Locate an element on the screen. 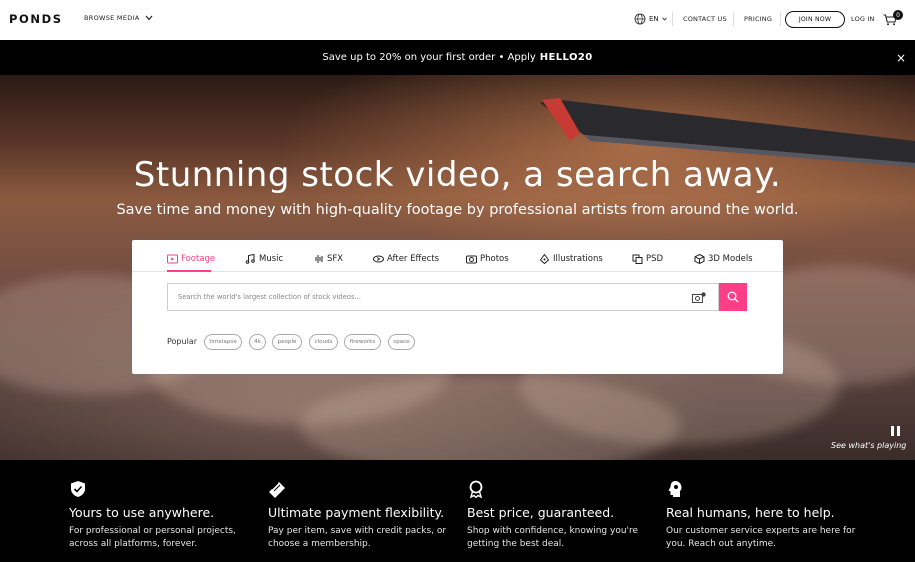 The image size is (915, 562). popular-chip: timelapse is located at coordinates (223, 342).